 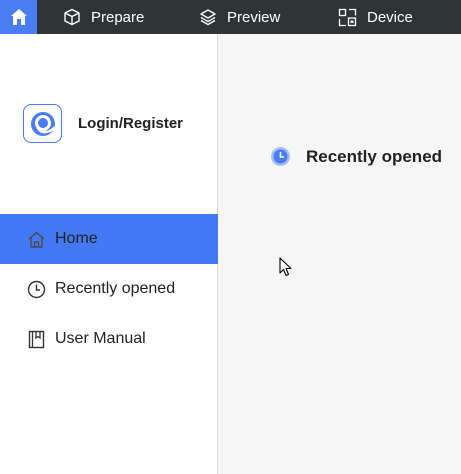 What do you see at coordinates (100, 338) in the screenshot?
I see `sidebar-item-label: User Manual` at bounding box center [100, 338].